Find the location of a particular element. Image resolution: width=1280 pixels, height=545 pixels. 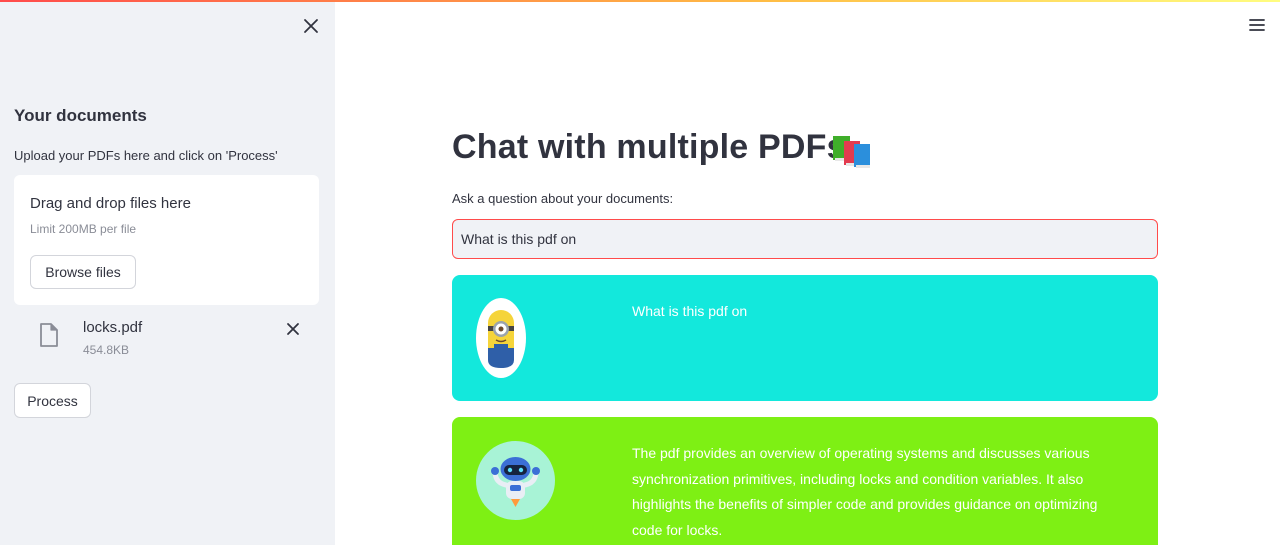

file-name: locks.pdf is located at coordinates (113, 327).